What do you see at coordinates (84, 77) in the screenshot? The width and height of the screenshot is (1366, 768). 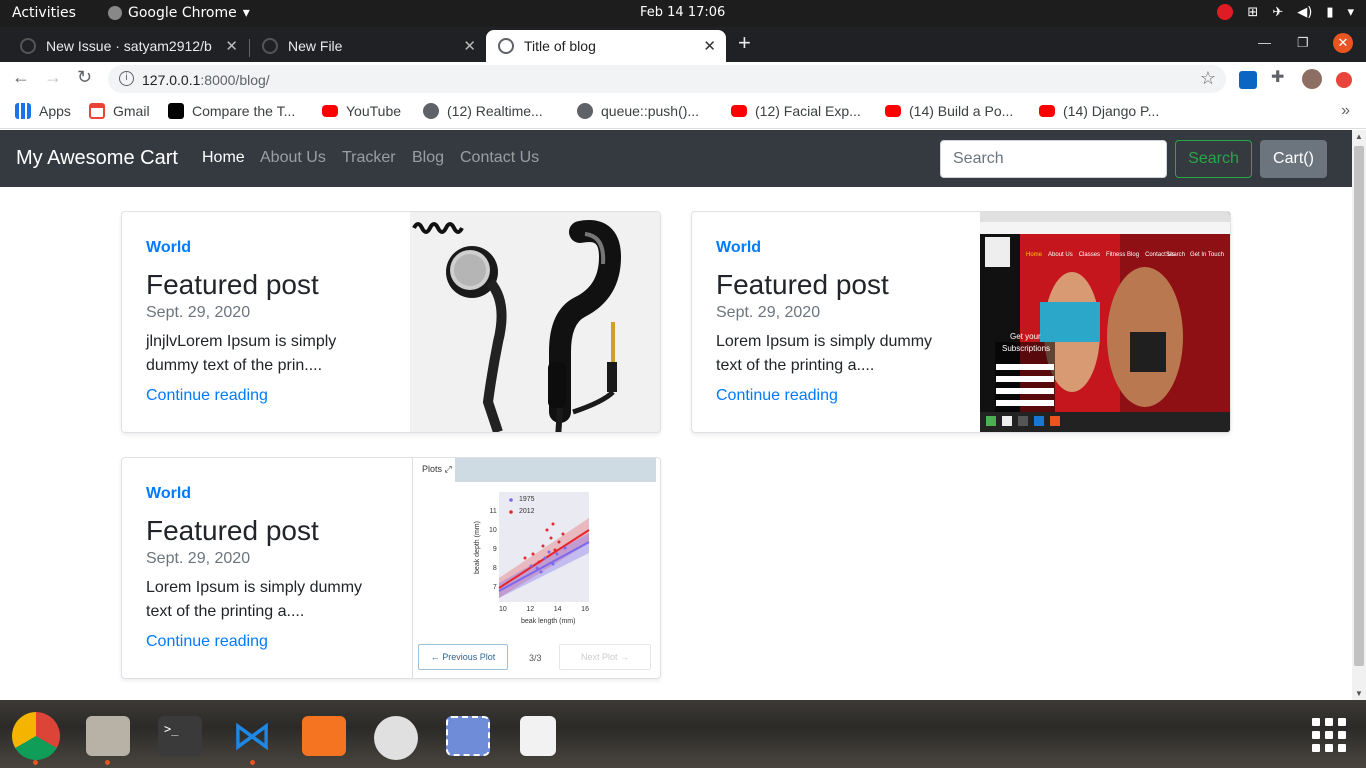 I see `reload-icon: ↻` at bounding box center [84, 77].